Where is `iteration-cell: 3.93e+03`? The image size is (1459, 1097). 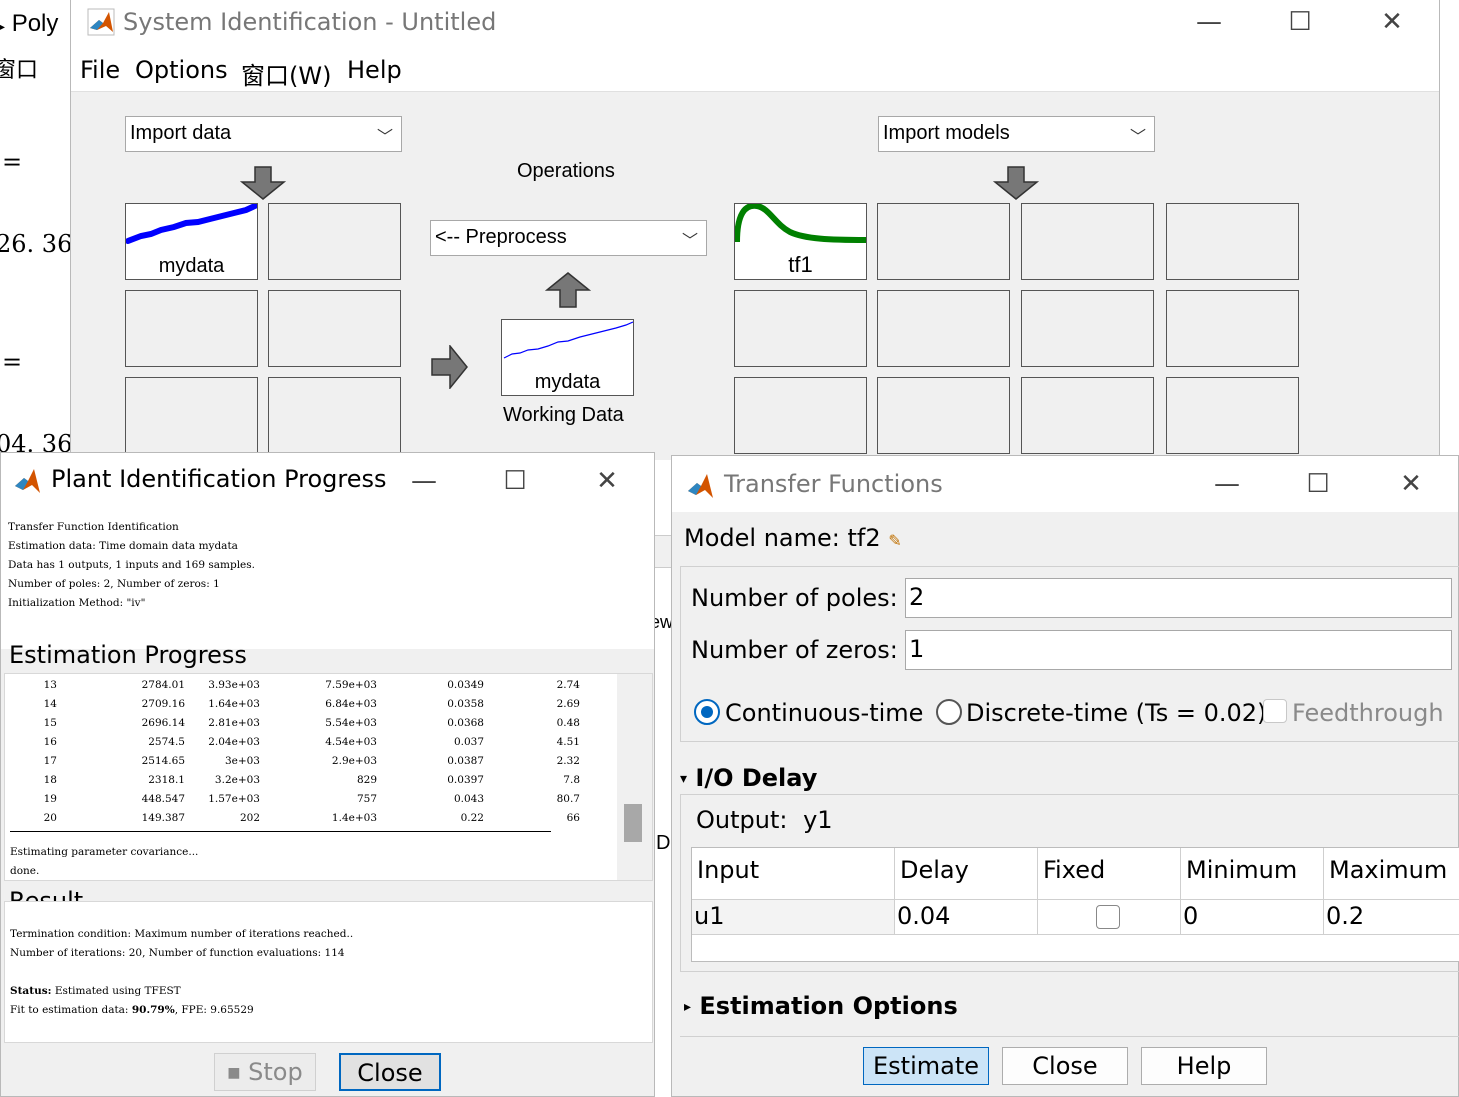
iteration-cell: 3.93e+03 is located at coordinates (234, 685).